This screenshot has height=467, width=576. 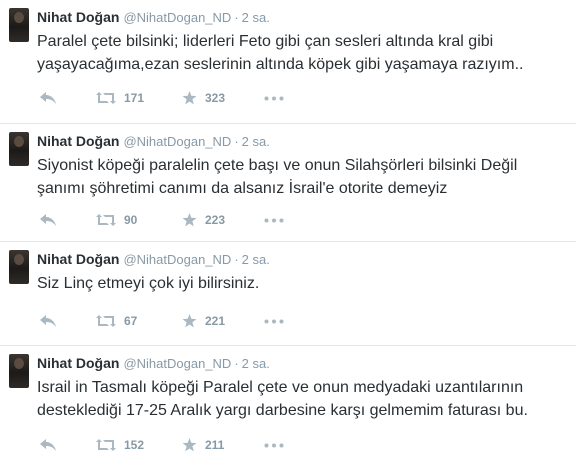 I want to click on retweet-count: 67, so click(x=131, y=321).